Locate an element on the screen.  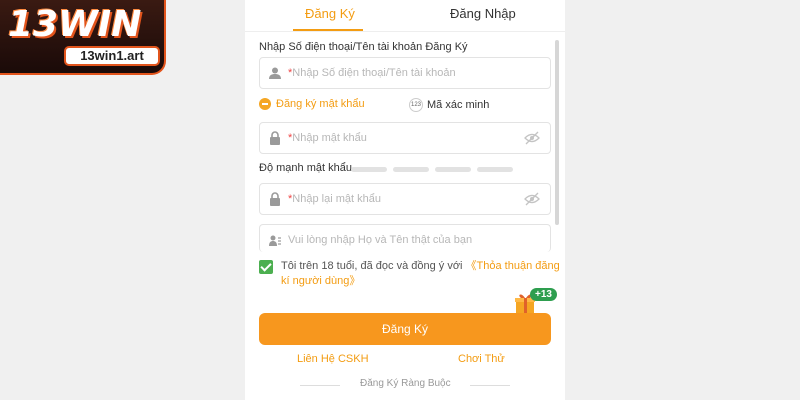
bind-register-divider: Đăng Ký Ràng Buộc is located at coordinates (405, 385).